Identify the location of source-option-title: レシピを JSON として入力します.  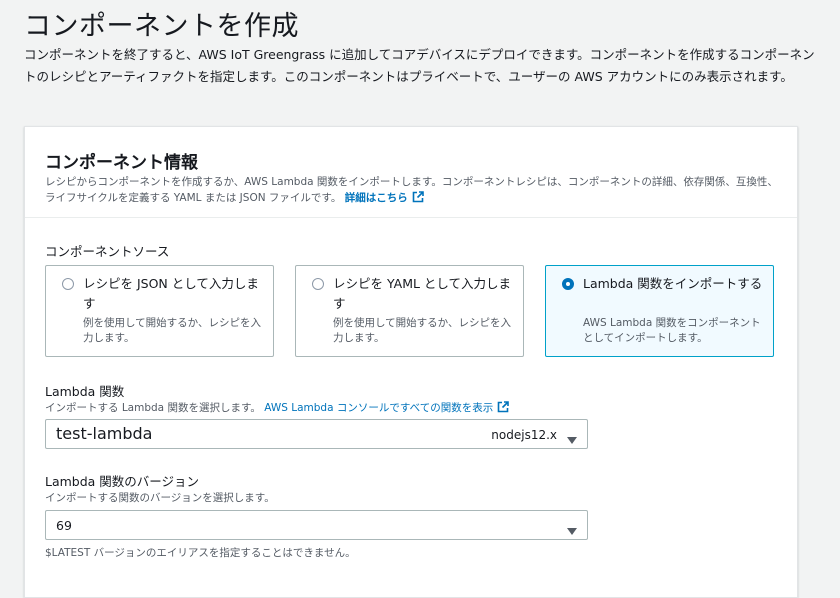
(171, 293).